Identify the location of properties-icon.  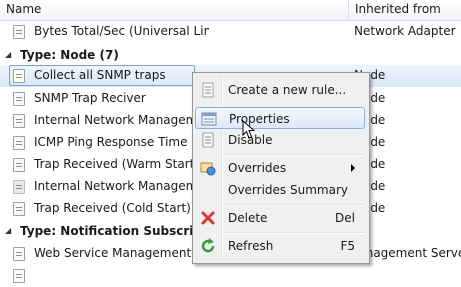
(209, 119).